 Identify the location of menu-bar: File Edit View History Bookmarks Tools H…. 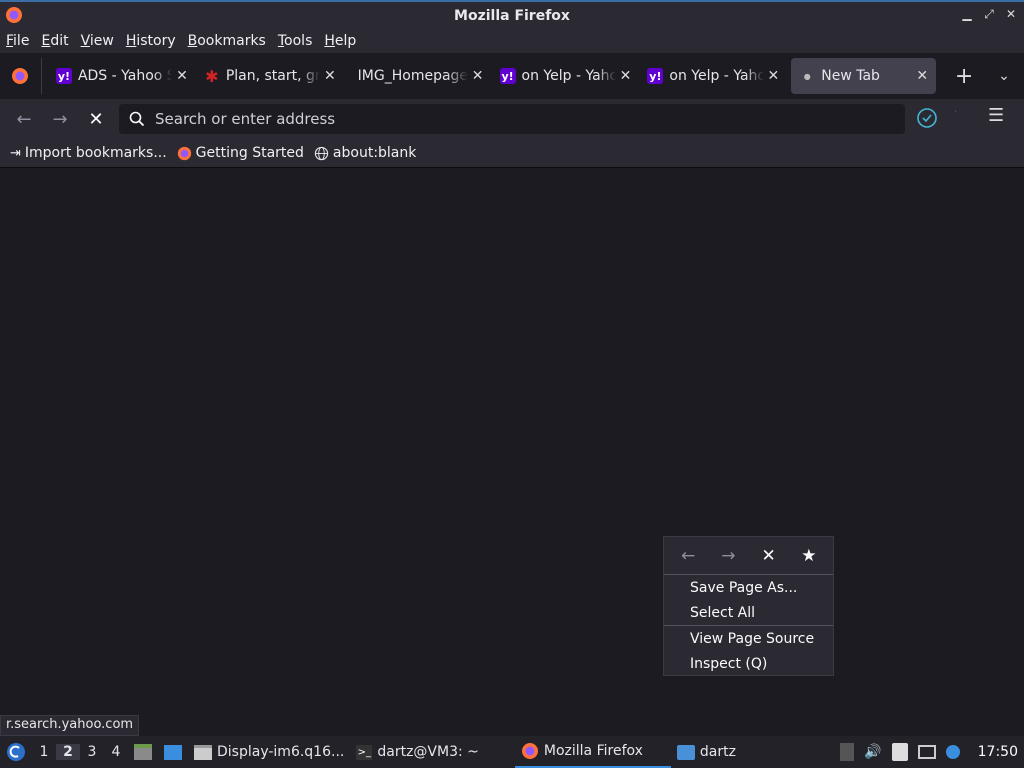
(512, 41).